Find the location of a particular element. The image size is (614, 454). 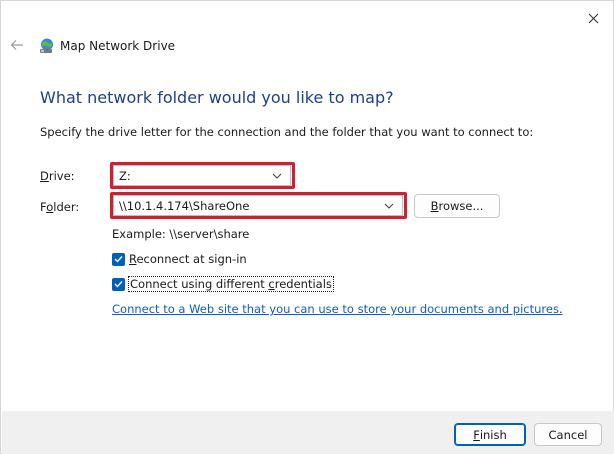

reconnect-checkbox: Reconnect at sign-in is located at coordinates (179, 259).